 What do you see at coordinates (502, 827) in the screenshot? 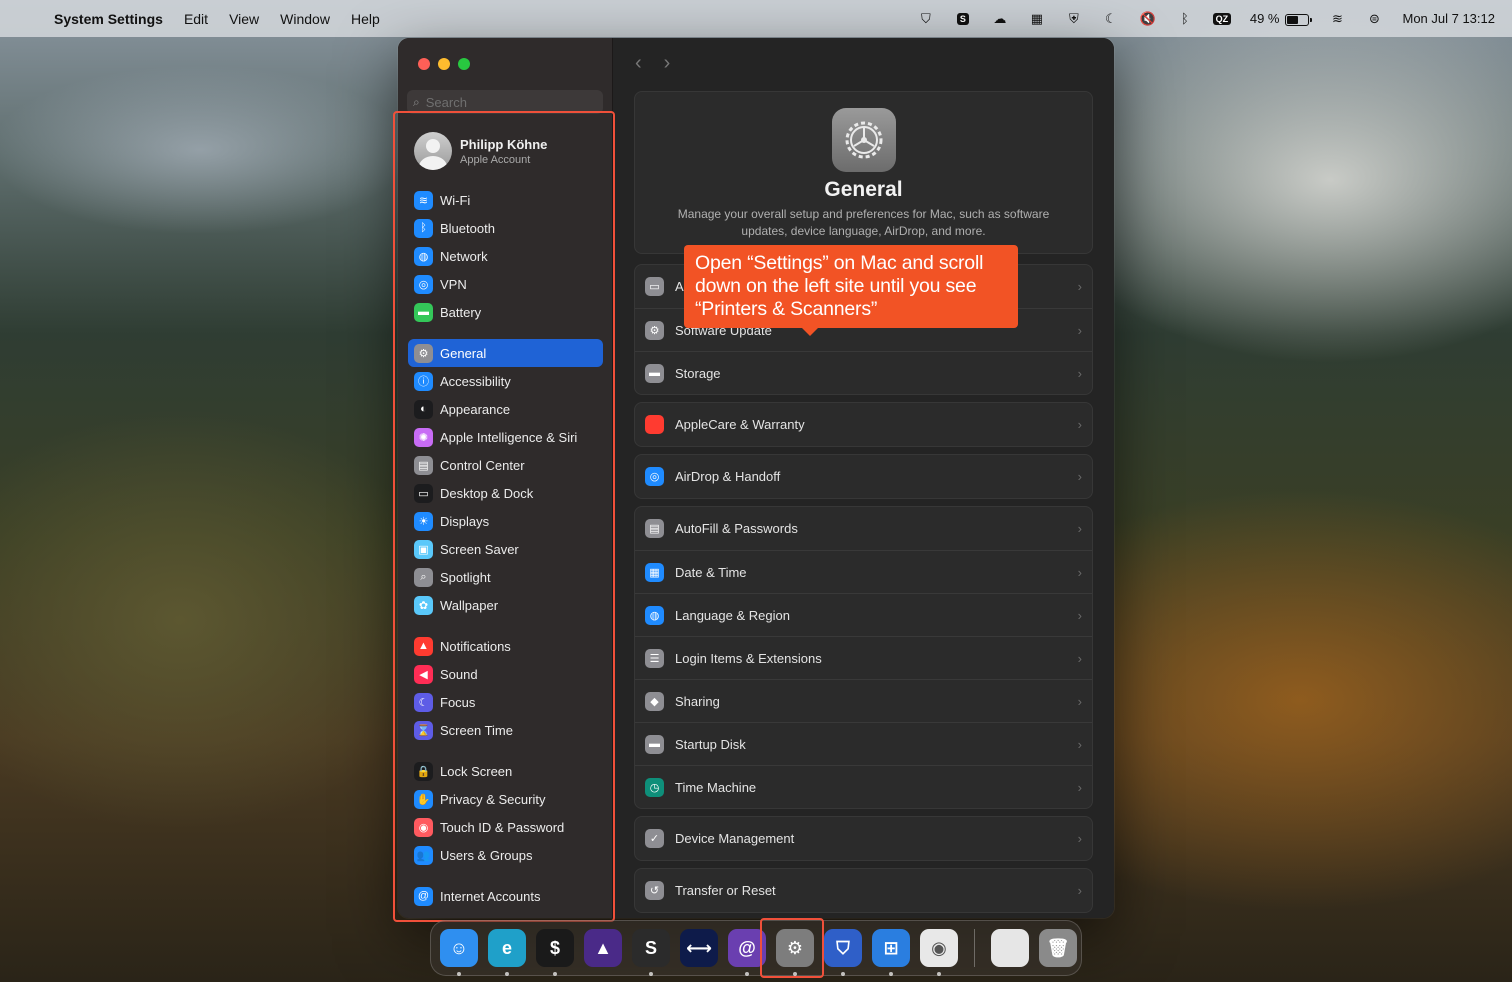
I see `sidebar-item-label: Touch ID & Password` at bounding box center [502, 827].